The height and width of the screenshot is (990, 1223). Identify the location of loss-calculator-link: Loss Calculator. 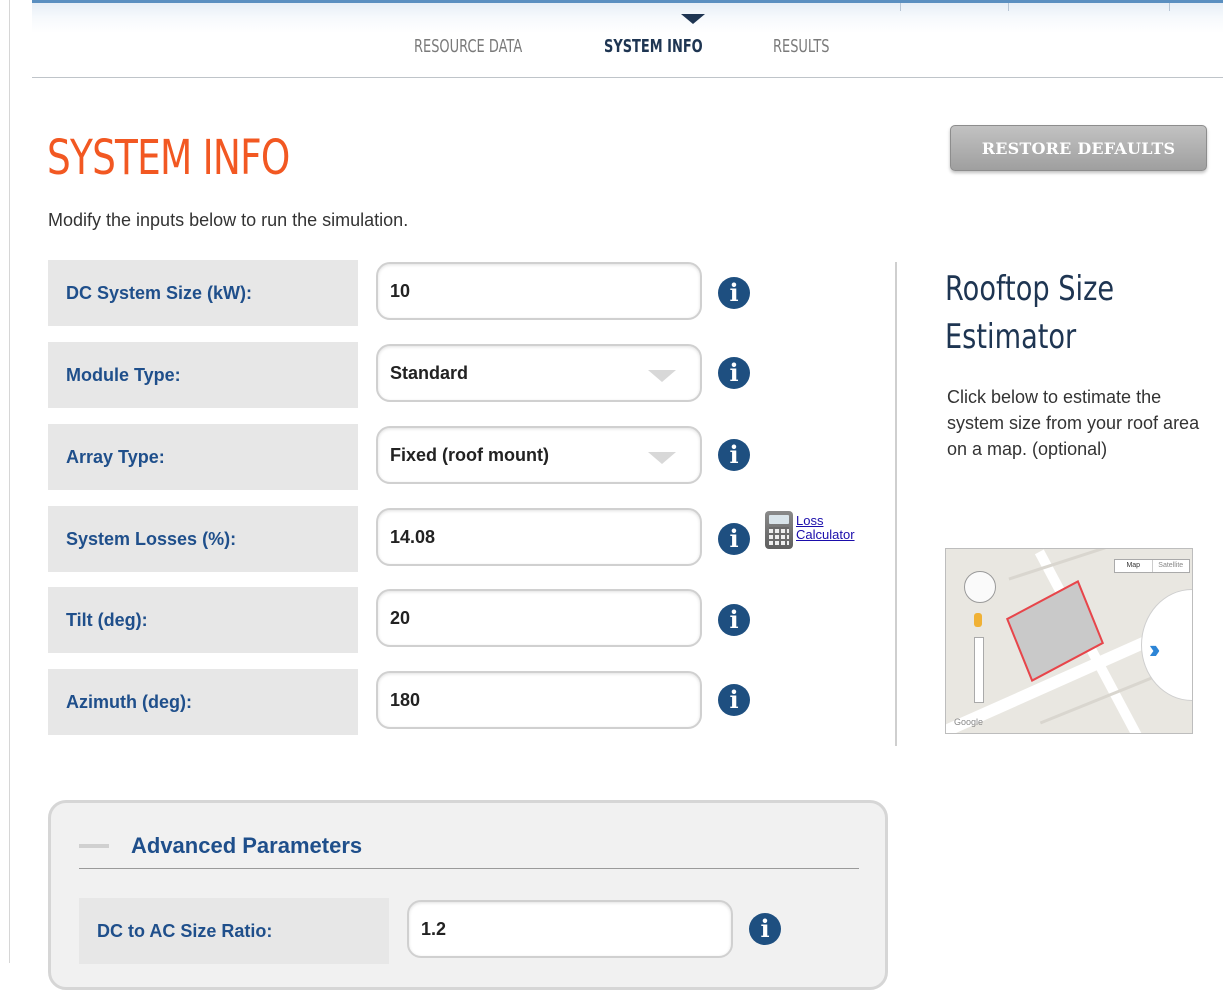
(825, 528).